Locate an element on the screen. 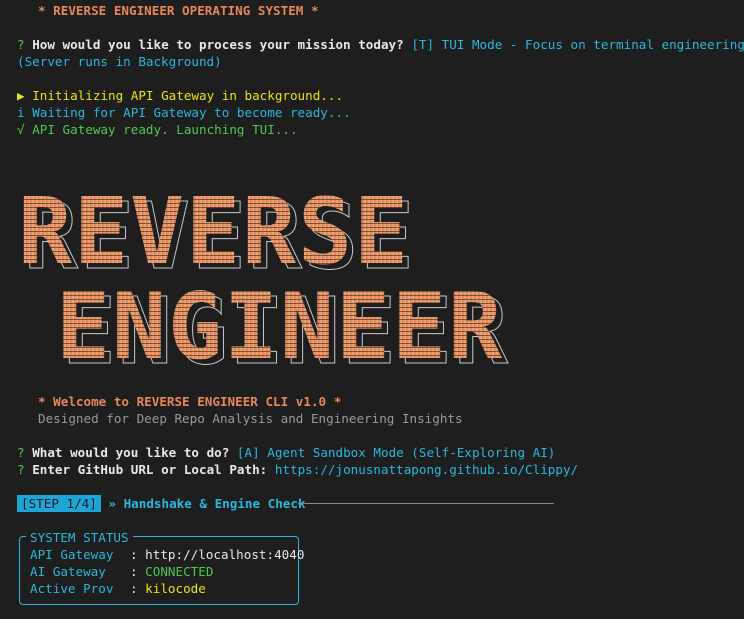  step-badge: [STEP 1/4] is located at coordinates (59, 503).